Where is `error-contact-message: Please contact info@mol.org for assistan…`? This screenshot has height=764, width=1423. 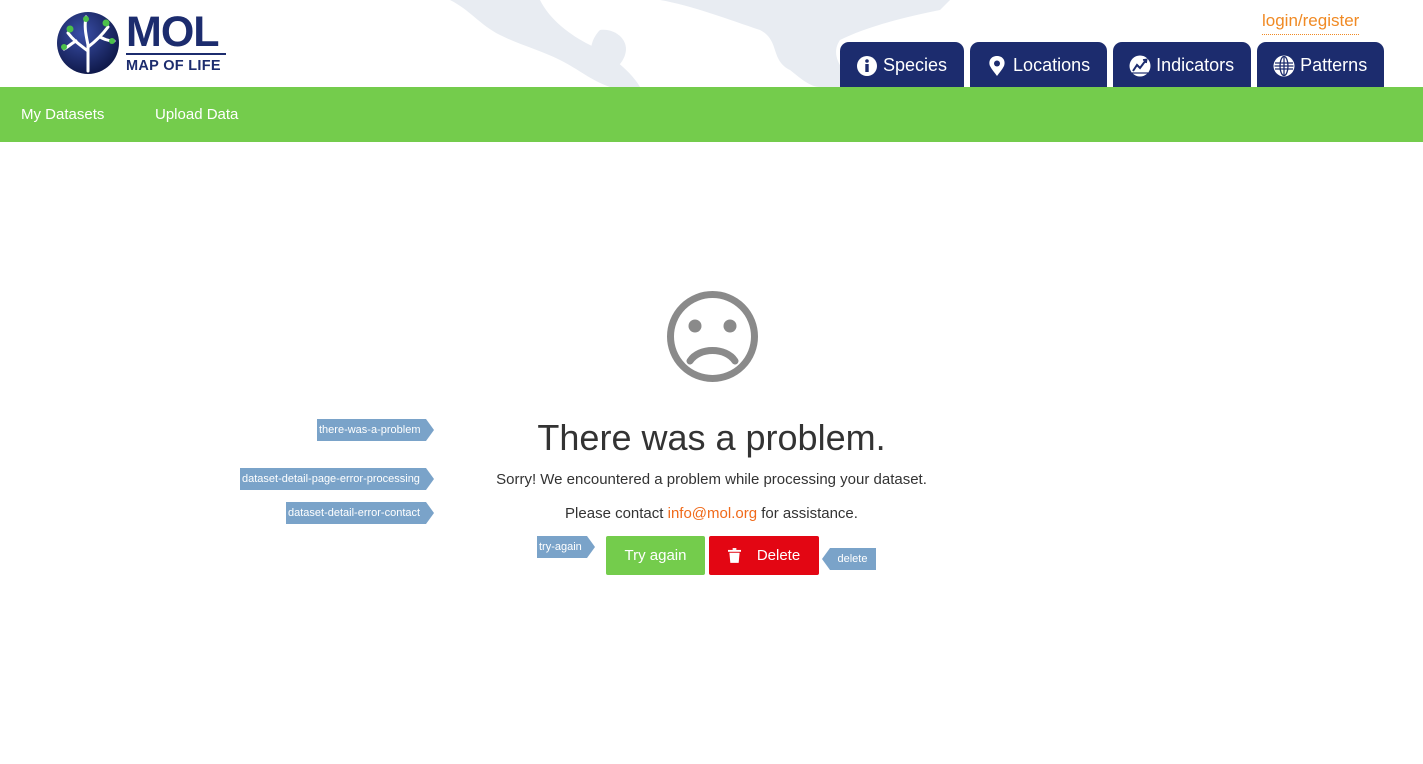 error-contact-message: Please contact info@mol.org for assistan… is located at coordinates (711, 513).